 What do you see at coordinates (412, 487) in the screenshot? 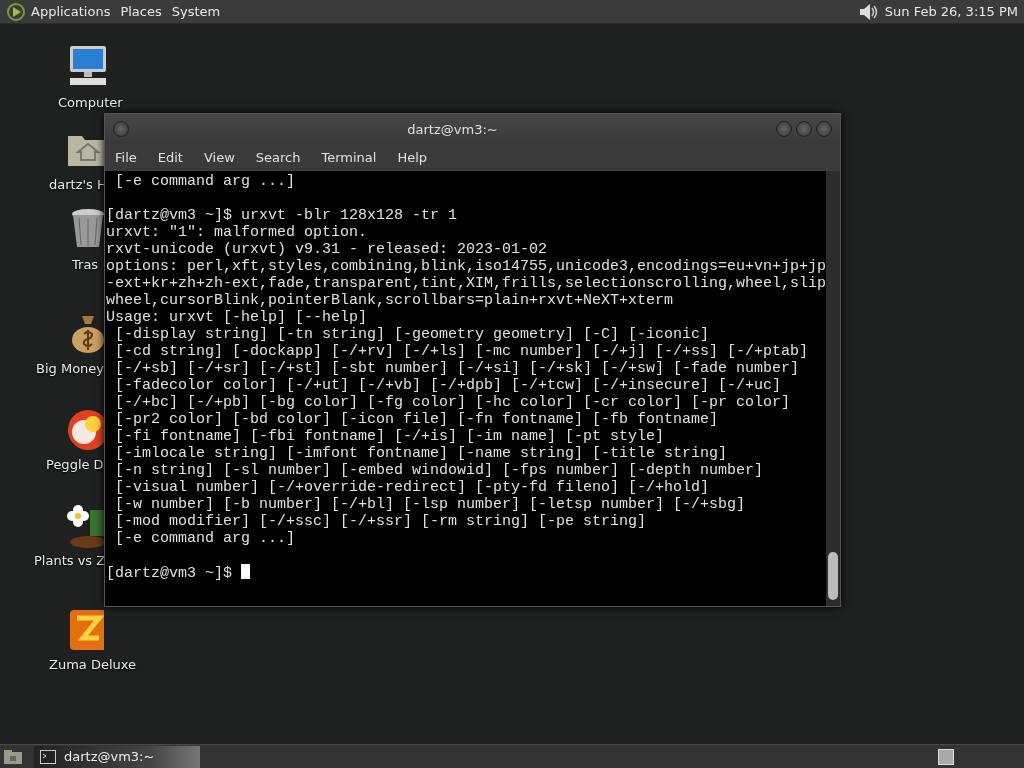
I see `terminal-line: [-visual number] [-/+override-redirect] [-pty-fd fileno] [-/+hold]` at bounding box center [412, 487].